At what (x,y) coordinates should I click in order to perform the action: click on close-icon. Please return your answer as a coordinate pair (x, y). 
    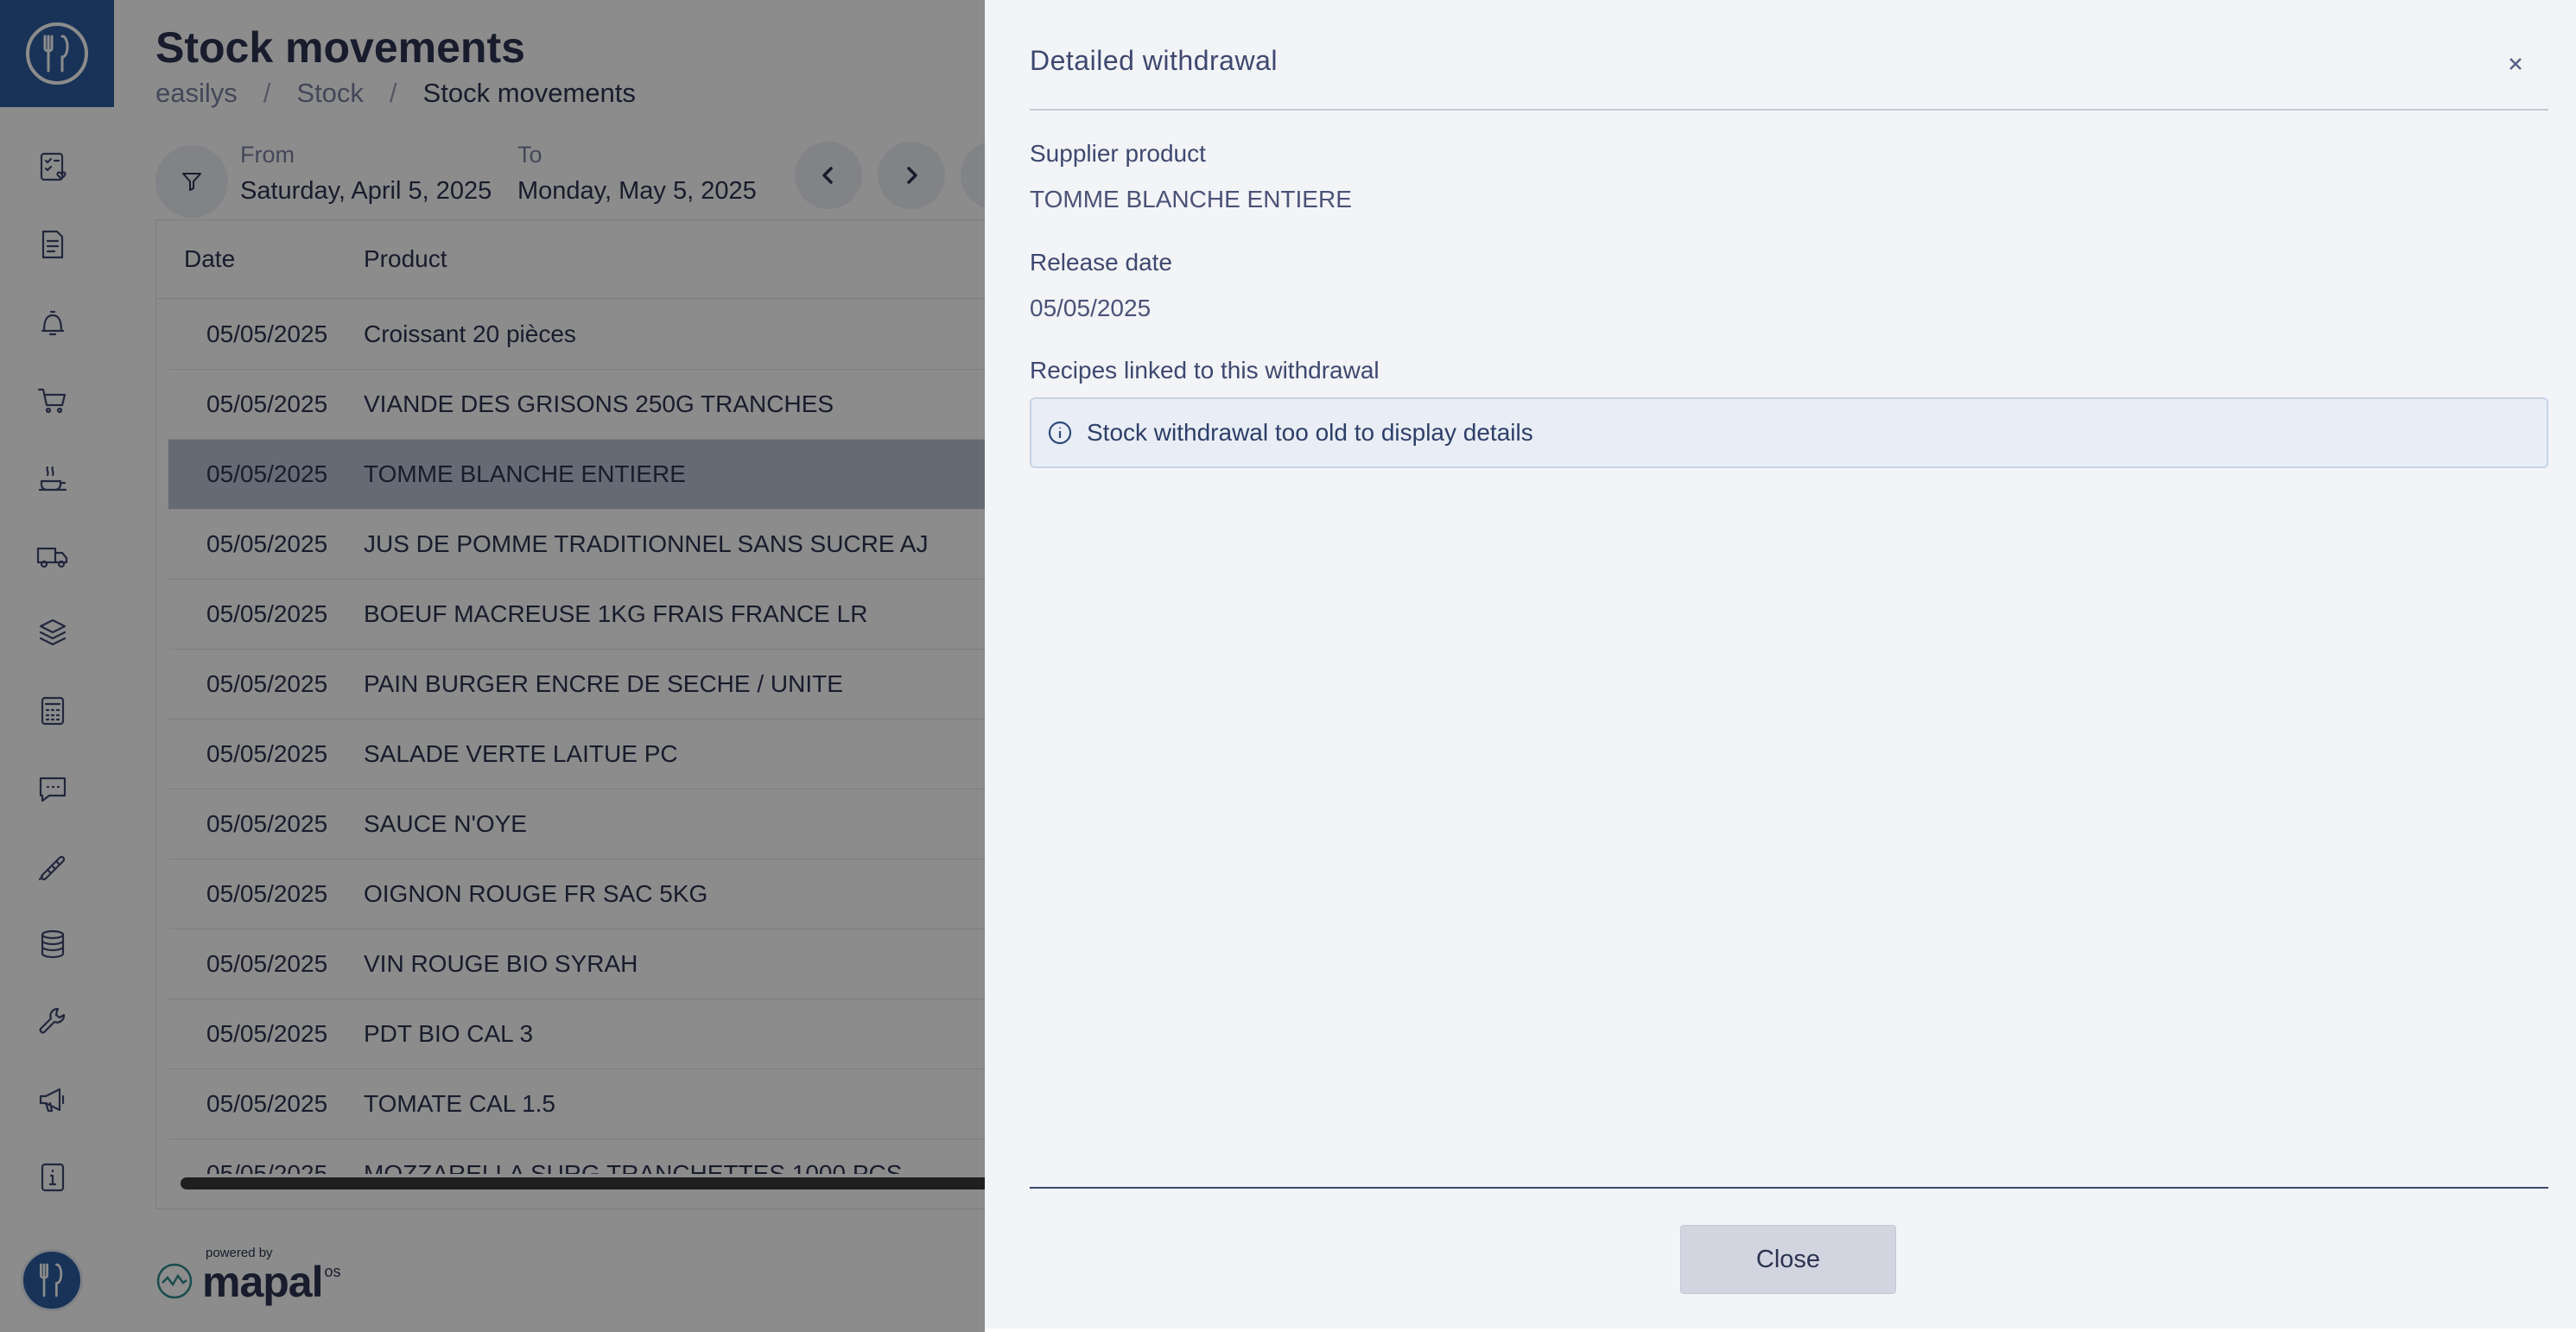
    Looking at the image, I should click on (2515, 64).